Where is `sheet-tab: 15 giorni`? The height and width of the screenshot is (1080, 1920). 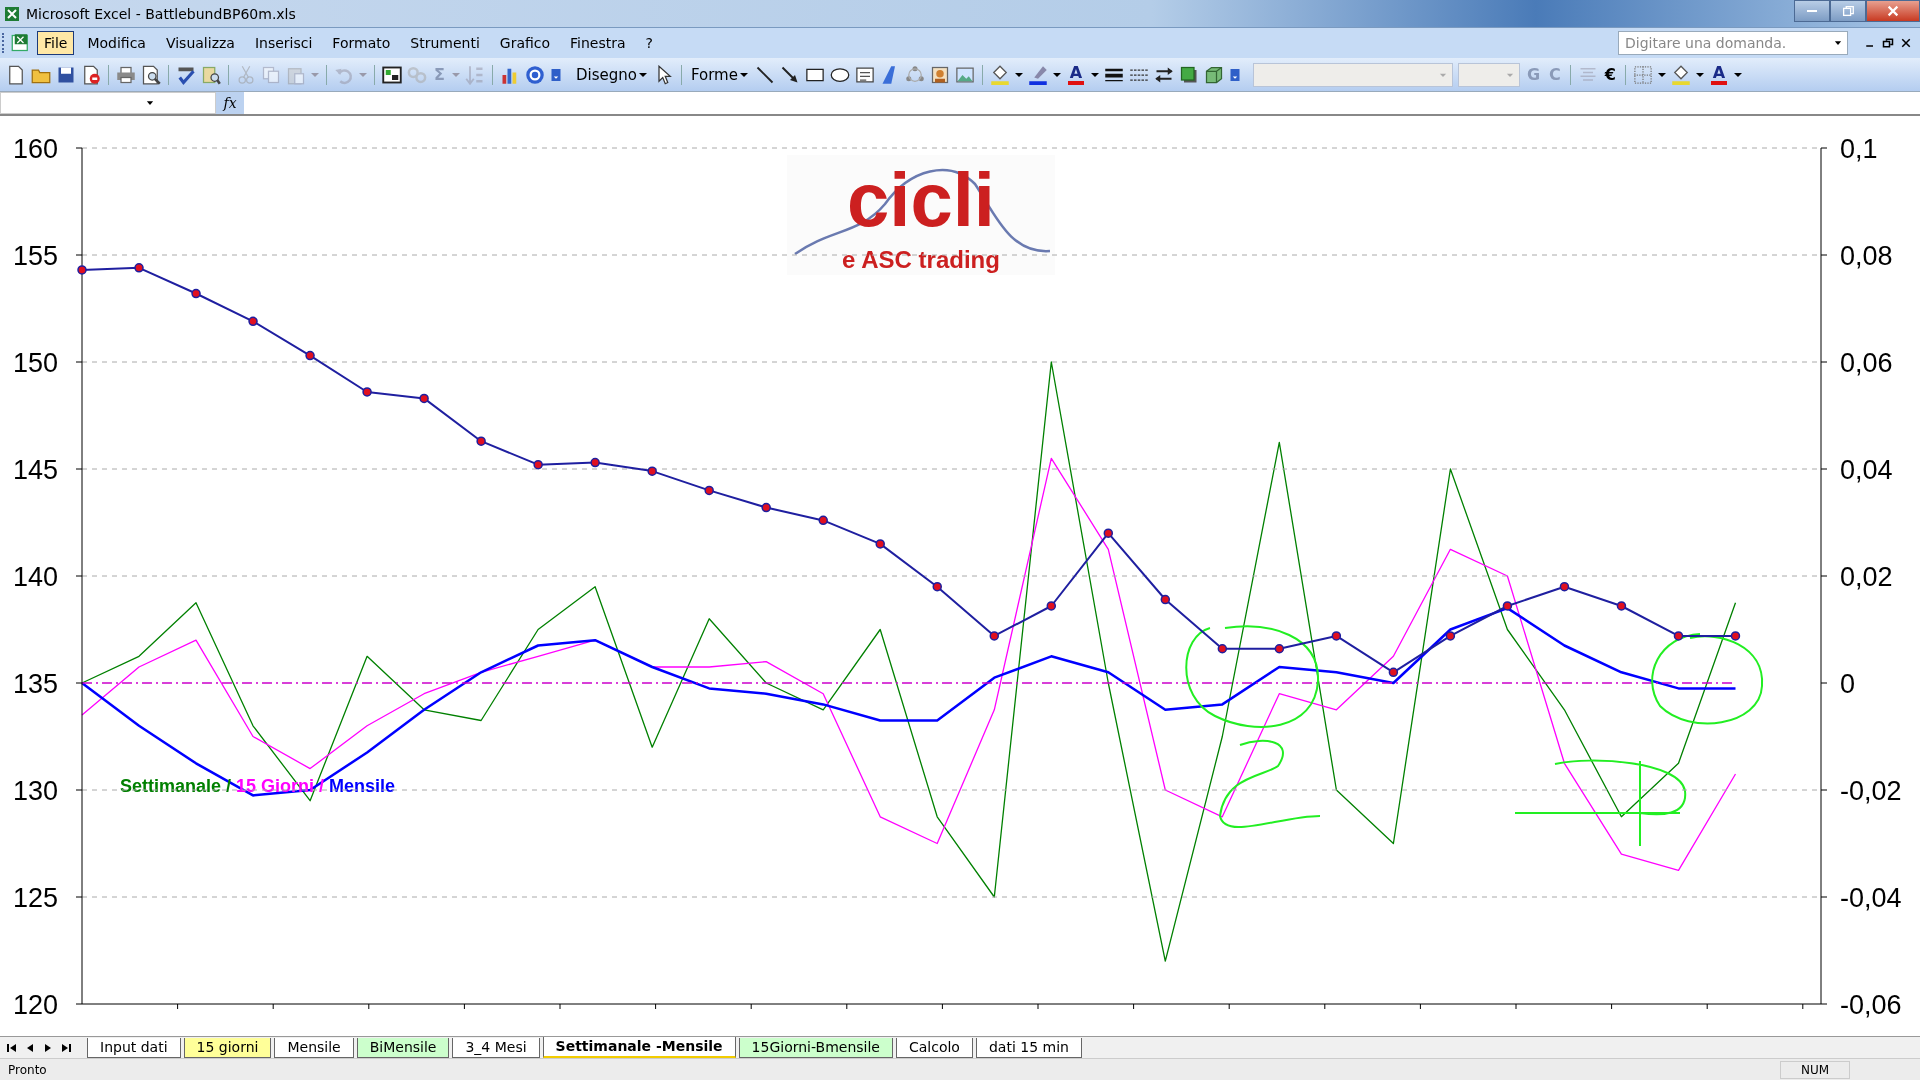 sheet-tab: 15 giorni is located at coordinates (227, 1047).